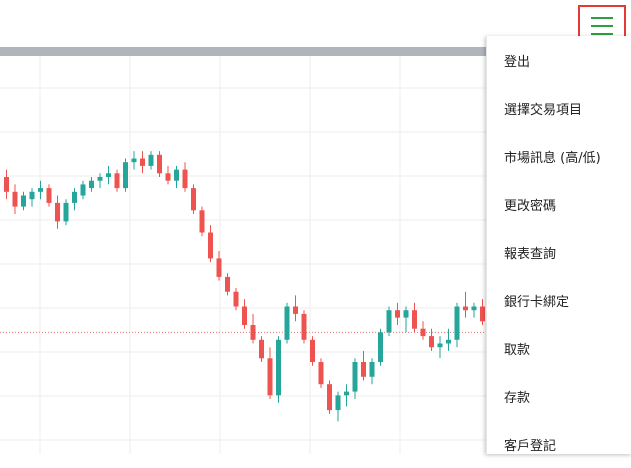 Image resolution: width=631 pixels, height=468 pixels. I want to click on menu-item-customer-registration: 客戶登記, so click(559, 444).